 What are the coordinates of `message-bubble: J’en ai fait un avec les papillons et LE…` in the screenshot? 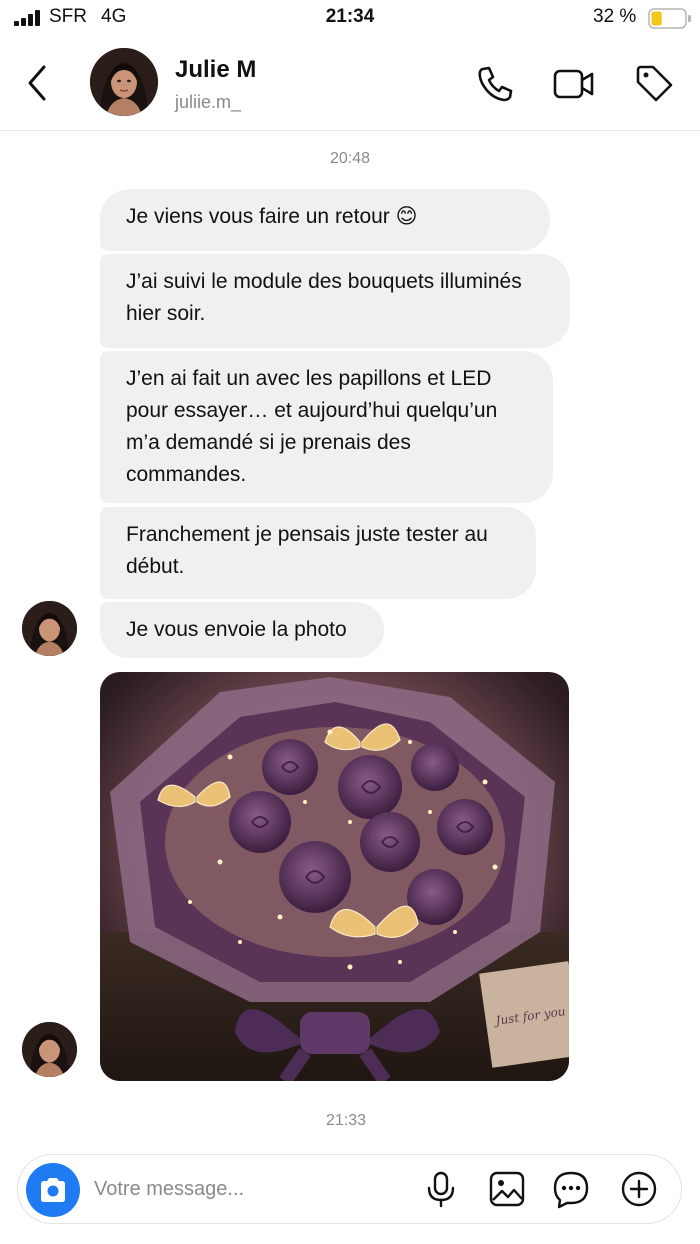 It's located at (326, 427).